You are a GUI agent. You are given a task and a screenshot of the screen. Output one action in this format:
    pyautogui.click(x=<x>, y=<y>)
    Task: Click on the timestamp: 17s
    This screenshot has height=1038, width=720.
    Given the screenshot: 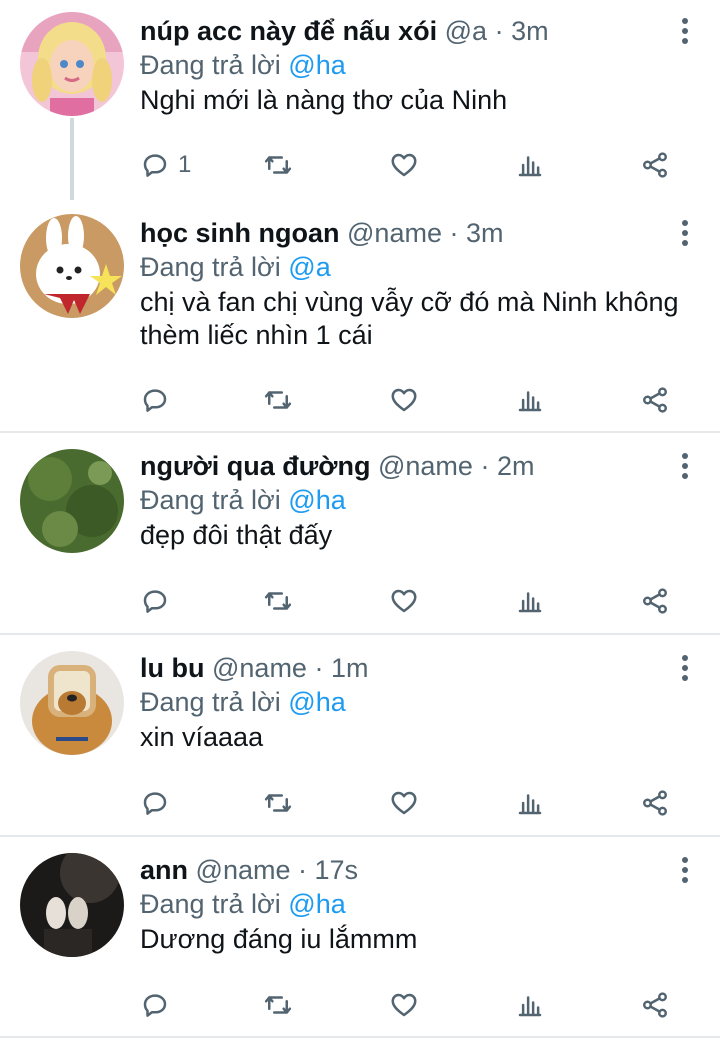 What is the action you would take?
    pyautogui.click(x=337, y=870)
    